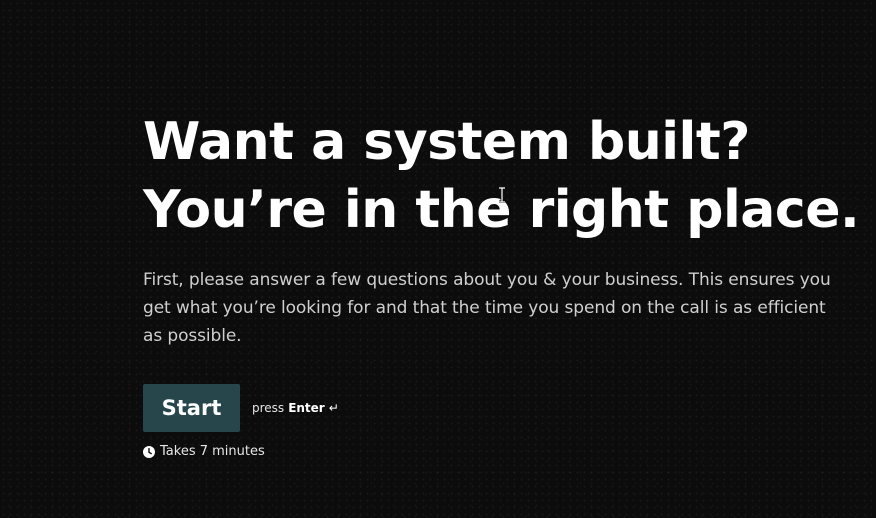  I want to click on hint-prefix: press, so click(268, 408).